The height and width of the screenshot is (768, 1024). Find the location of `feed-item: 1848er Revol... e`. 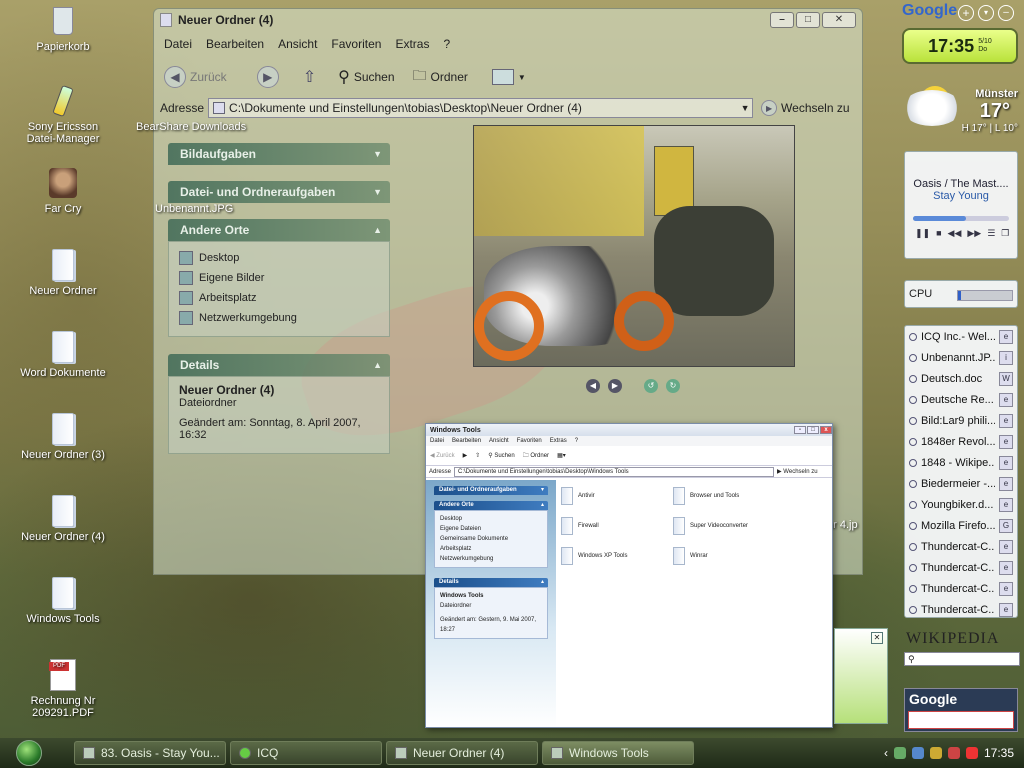

feed-item: 1848er Revol... e is located at coordinates (961, 441).